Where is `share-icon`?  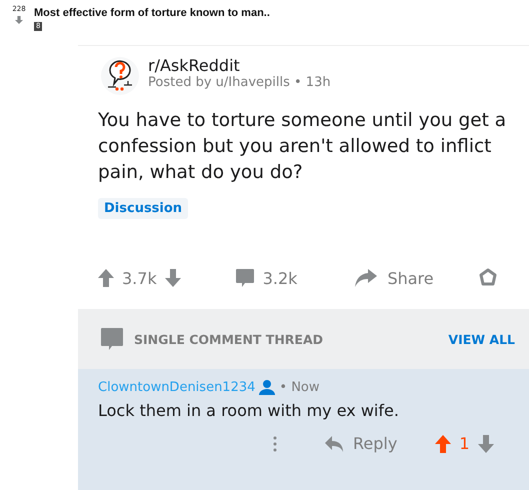
share-icon is located at coordinates (366, 278).